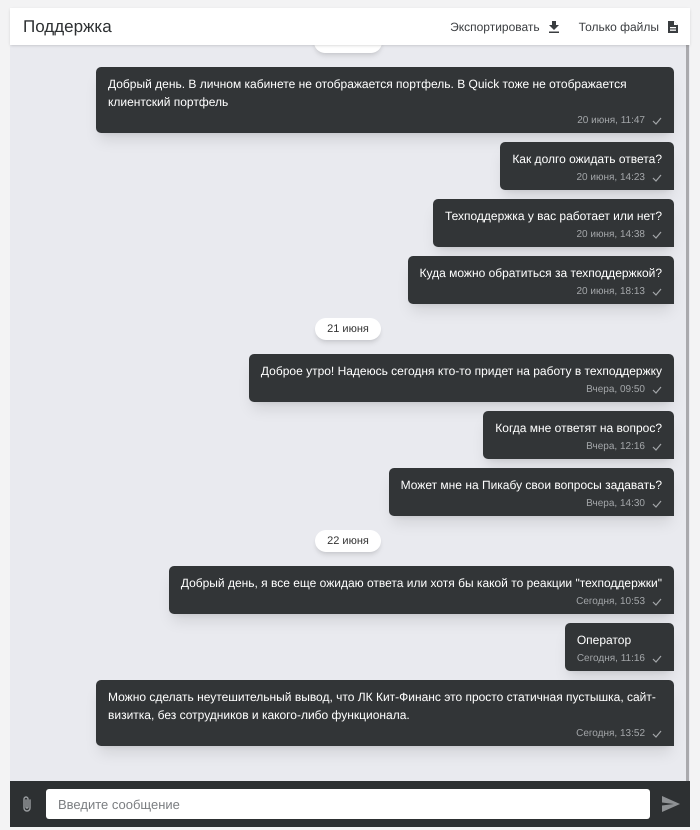 Image resolution: width=700 pixels, height=830 pixels. Describe the element at coordinates (610, 659) in the screenshot. I see `message-time: Сегодня, 11:16` at that location.